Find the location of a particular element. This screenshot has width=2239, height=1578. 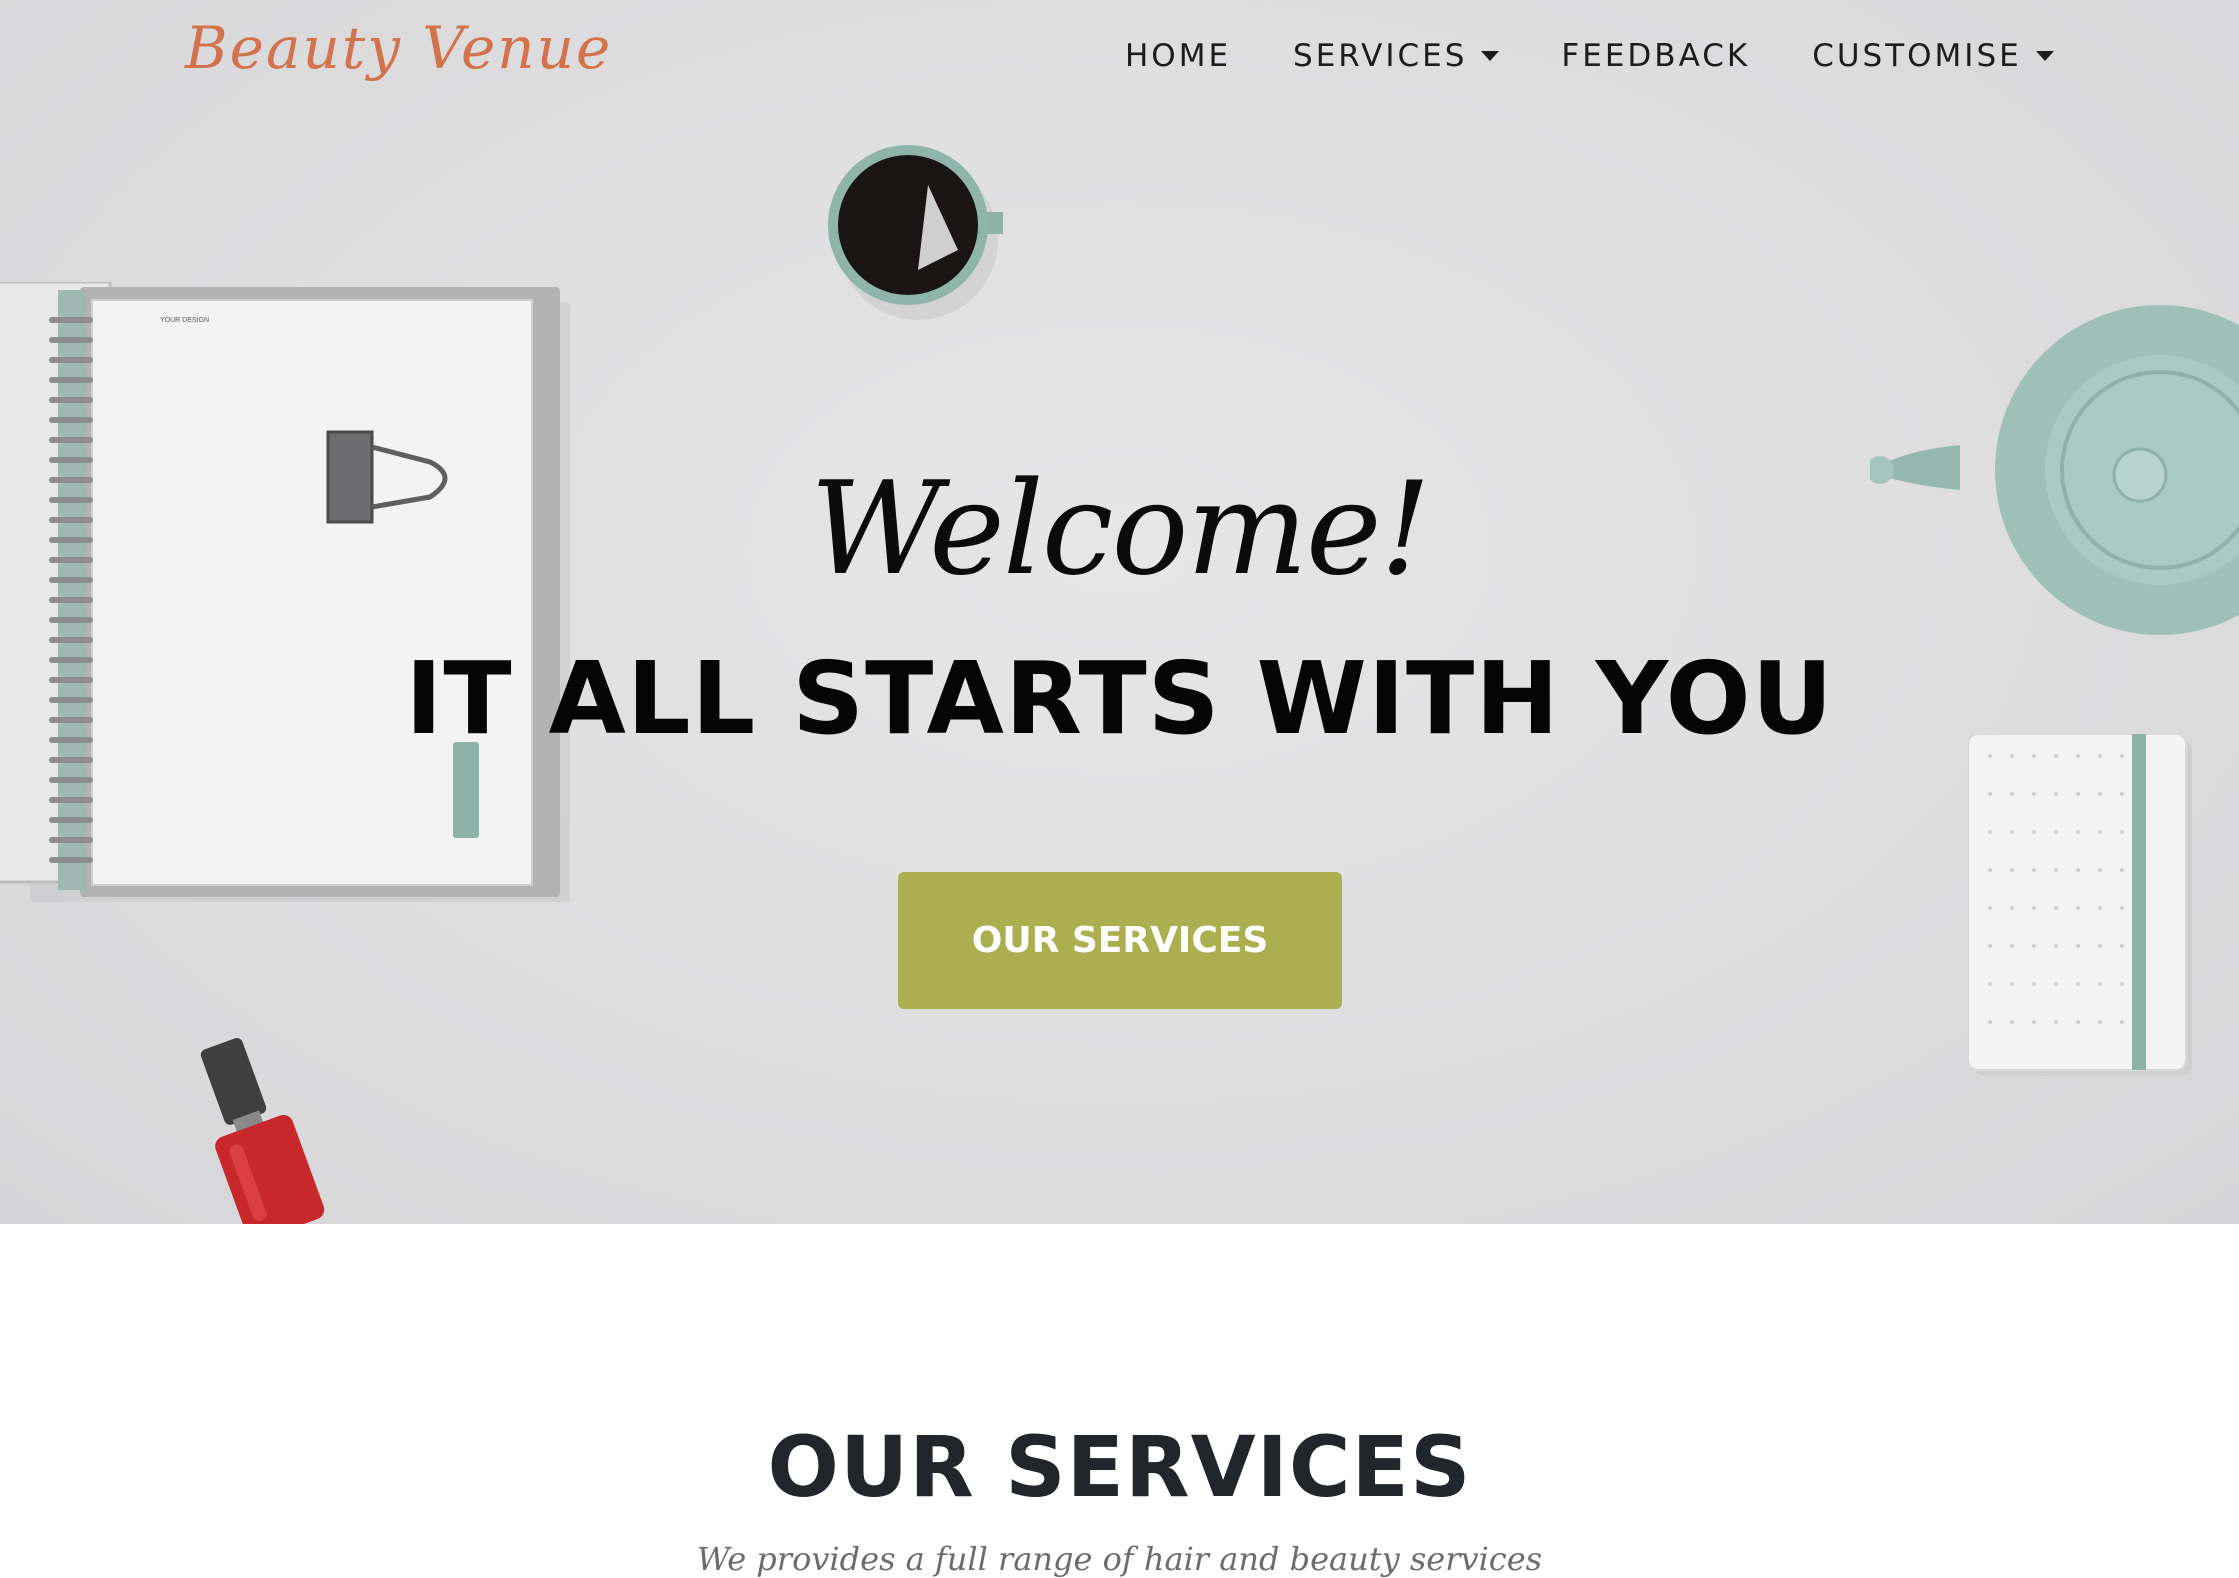

hero-welcome: Welcome! is located at coordinates (1120, 529).